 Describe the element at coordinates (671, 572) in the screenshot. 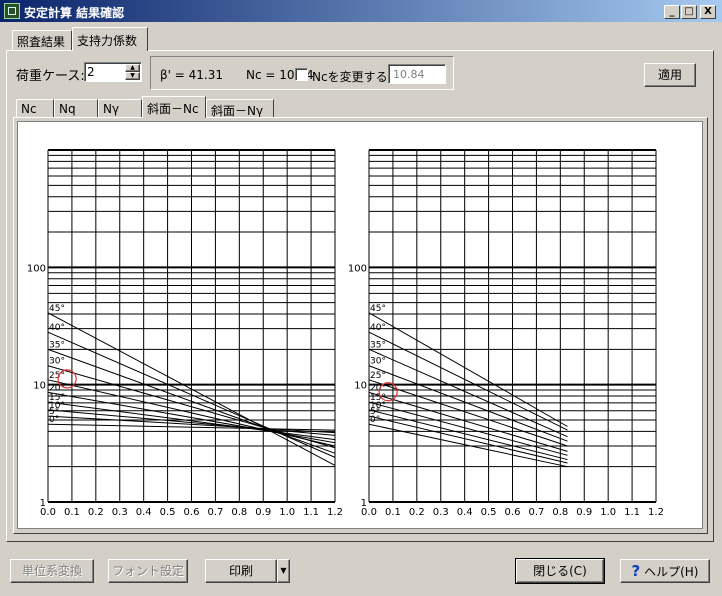

I see `help-label: ヘルプ(H)` at that location.